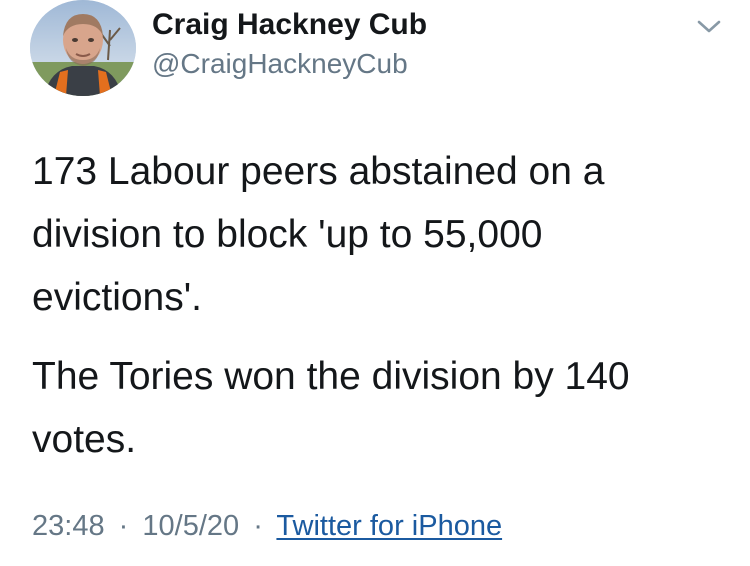 The width and height of the screenshot is (750, 566). Describe the element at coordinates (389, 526) in the screenshot. I see `tweet-source-link: Twitter for iPhone` at that location.